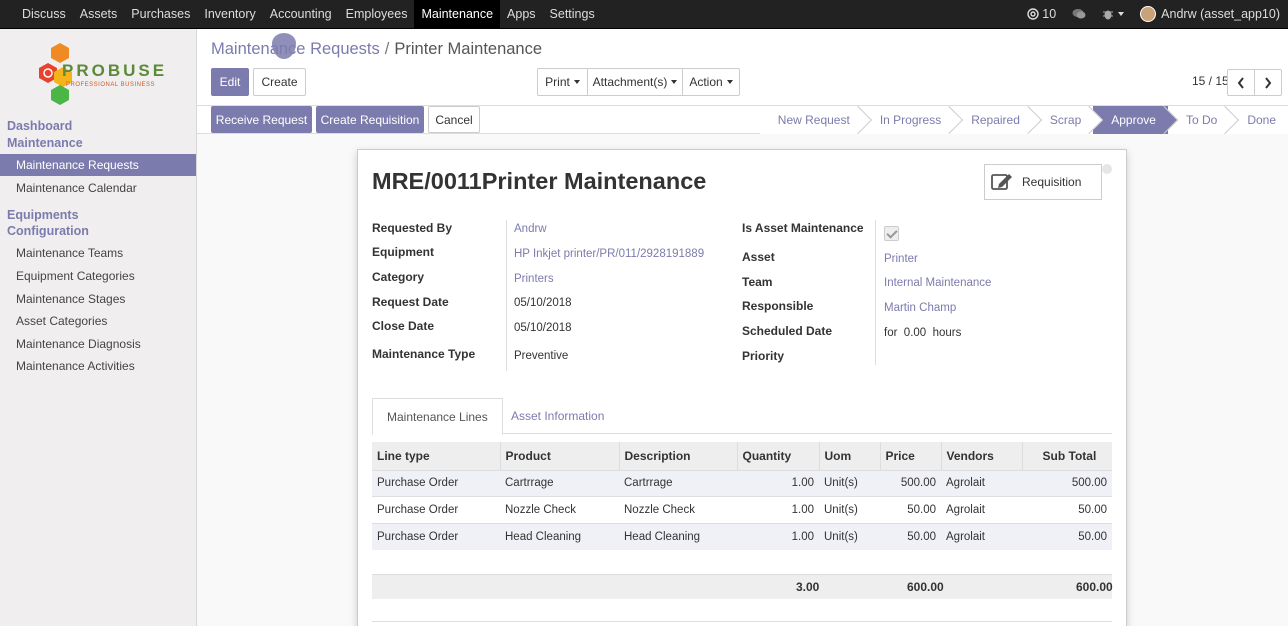  Describe the element at coordinates (521, 14) in the screenshot. I see `menu-apps: Apps` at that location.